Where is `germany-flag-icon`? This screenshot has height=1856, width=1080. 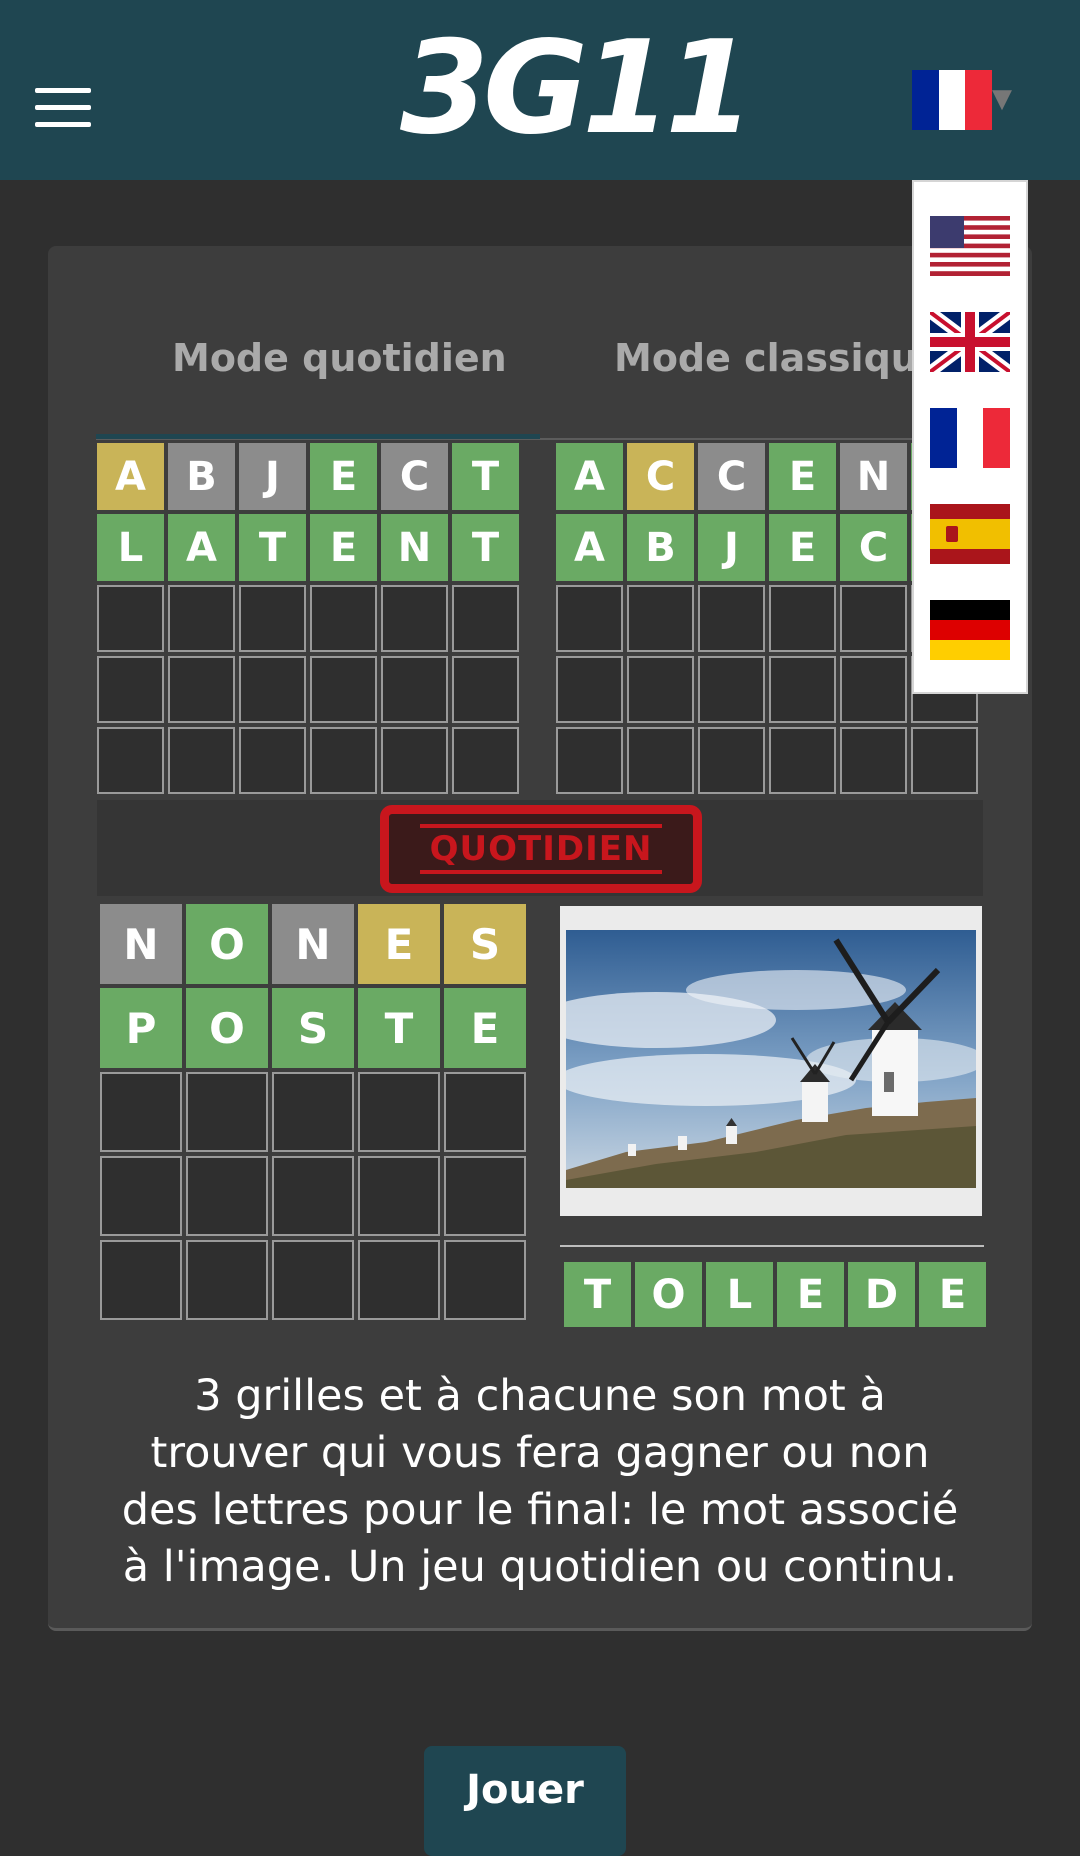 germany-flag-icon is located at coordinates (970, 630).